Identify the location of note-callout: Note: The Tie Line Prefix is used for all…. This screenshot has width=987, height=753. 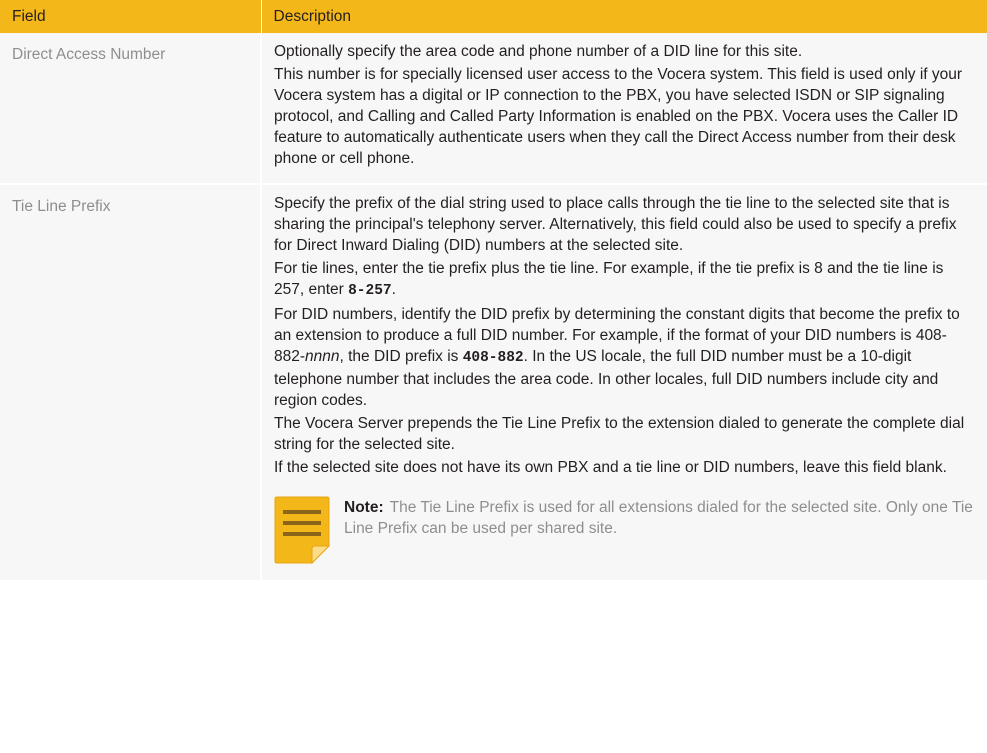
(624, 530).